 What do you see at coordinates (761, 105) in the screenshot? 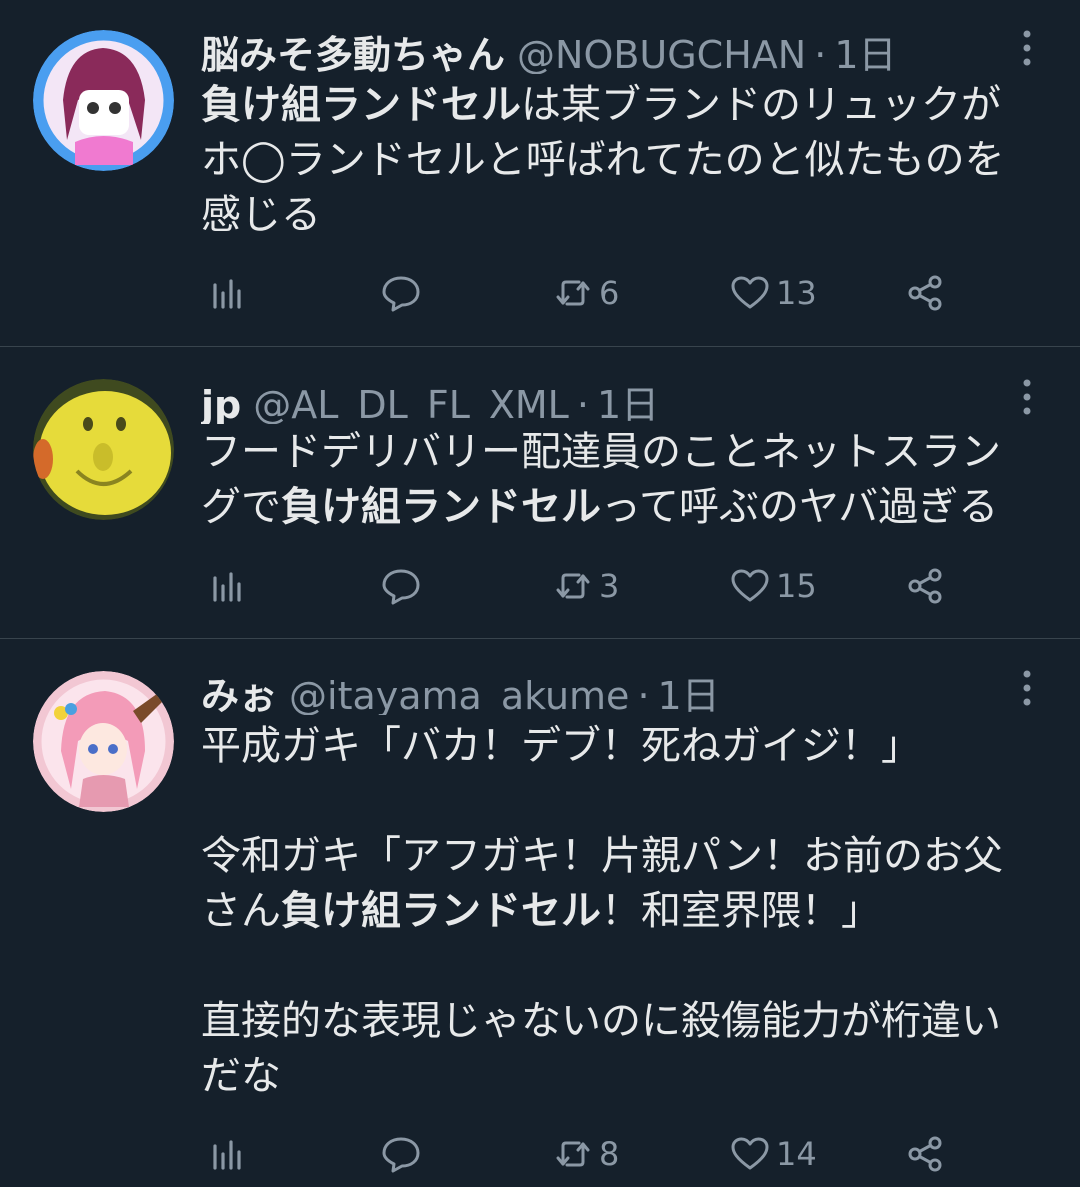
I see `text-run: は某ブランドのリュックが` at bounding box center [761, 105].